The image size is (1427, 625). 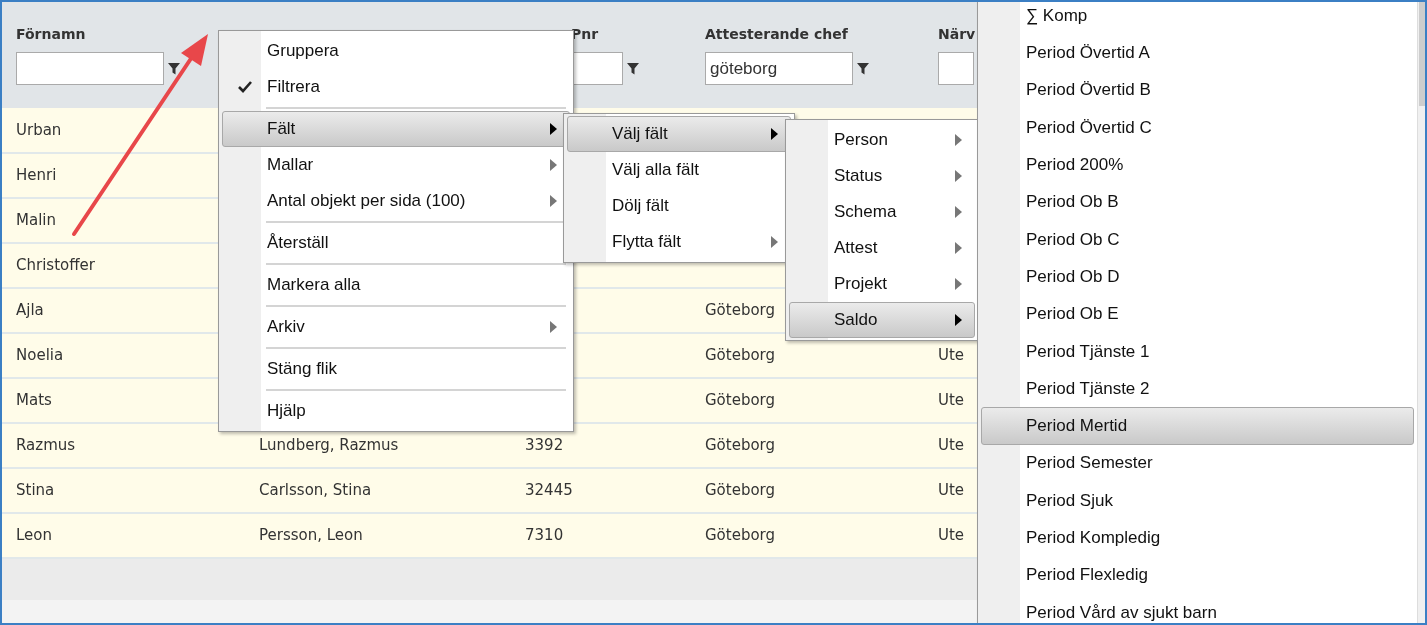 What do you see at coordinates (882, 212) in the screenshot?
I see `menu-item: Schema` at bounding box center [882, 212].